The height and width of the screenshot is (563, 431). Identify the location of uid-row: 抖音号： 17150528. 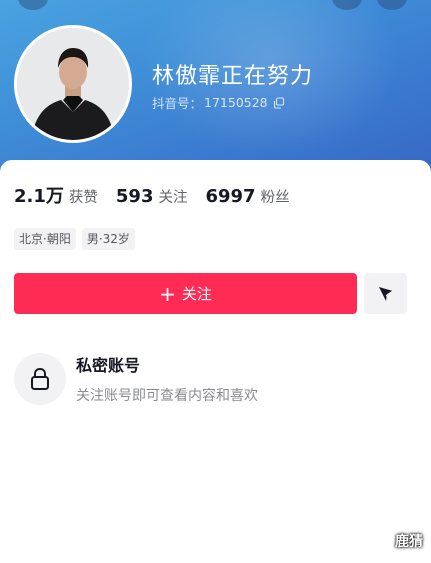
(218, 102).